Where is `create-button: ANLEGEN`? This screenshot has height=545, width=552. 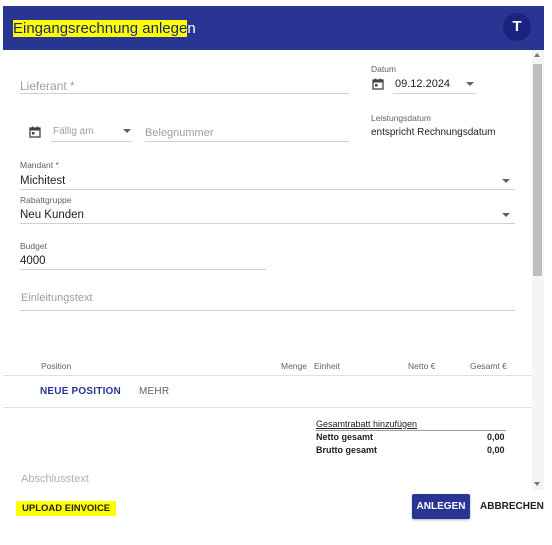
create-button: ANLEGEN is located at coordinates (441, 506).